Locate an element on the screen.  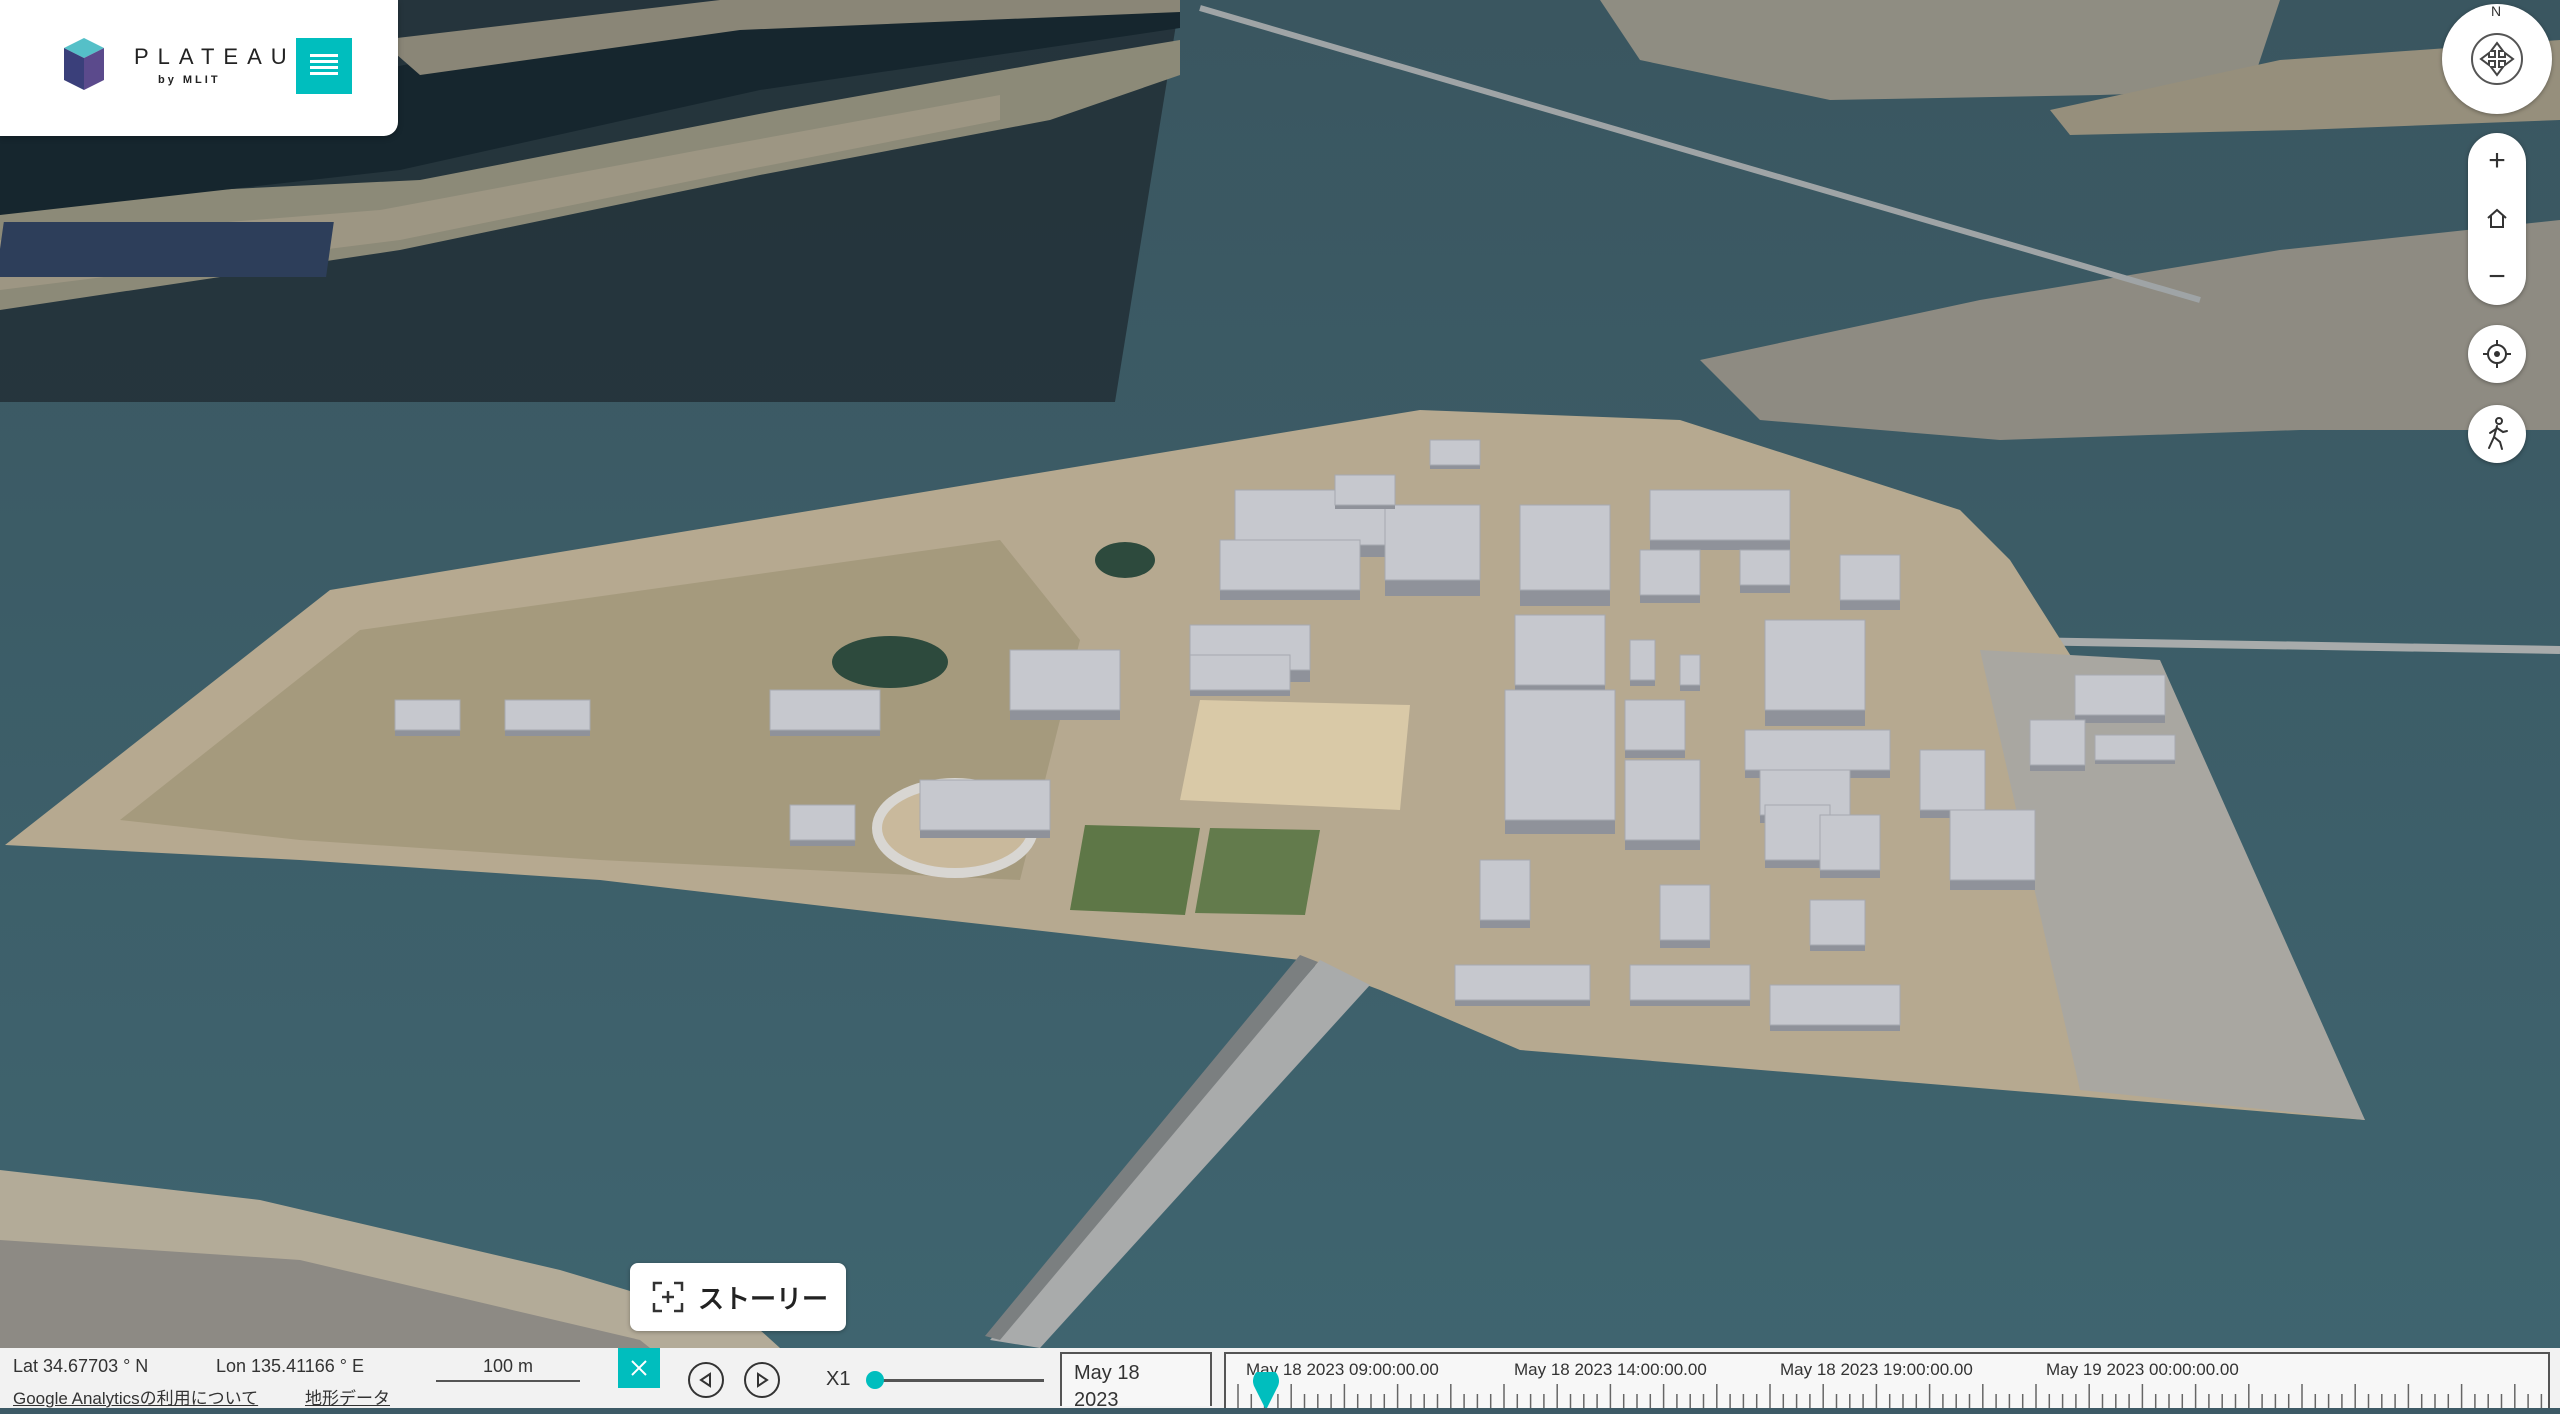
play-forward-button is located at coordinates (762, 1380).